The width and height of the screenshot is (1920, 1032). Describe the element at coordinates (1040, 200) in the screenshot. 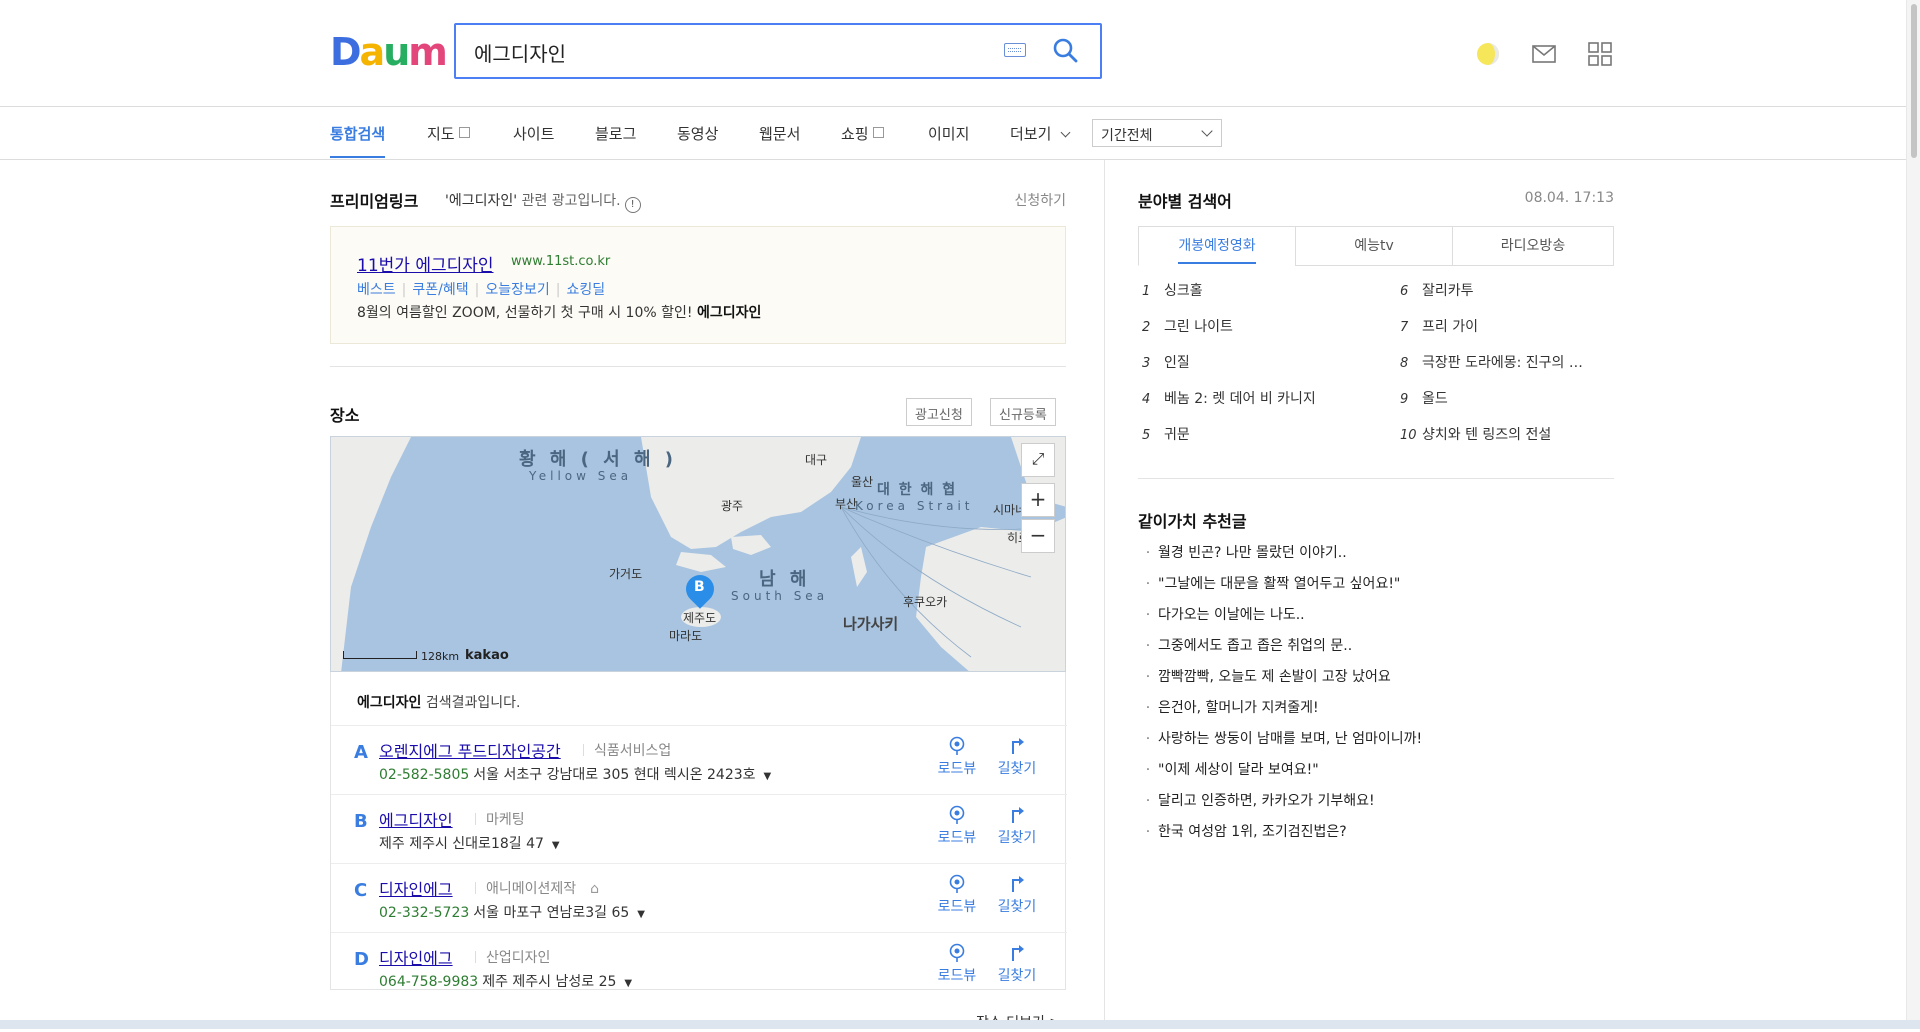

I see `apply-ad-link: 신청하기` at that location.